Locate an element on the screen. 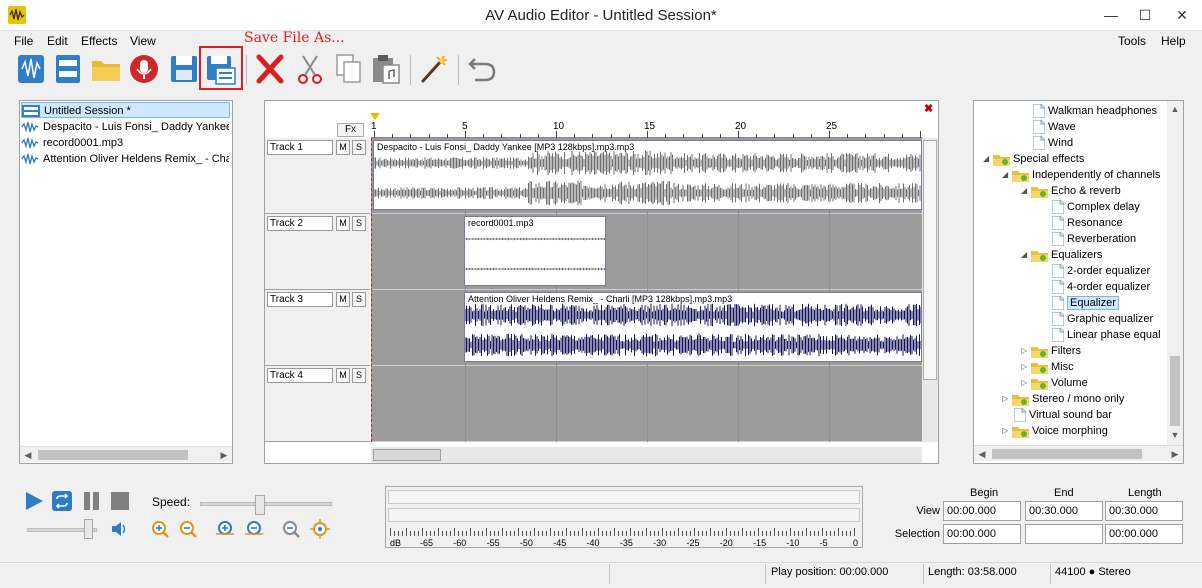 This screenshot has height=588, width=1202. tree-vertical-scrollbar: ▲ ▼ is located at coordinates (1175, 273).